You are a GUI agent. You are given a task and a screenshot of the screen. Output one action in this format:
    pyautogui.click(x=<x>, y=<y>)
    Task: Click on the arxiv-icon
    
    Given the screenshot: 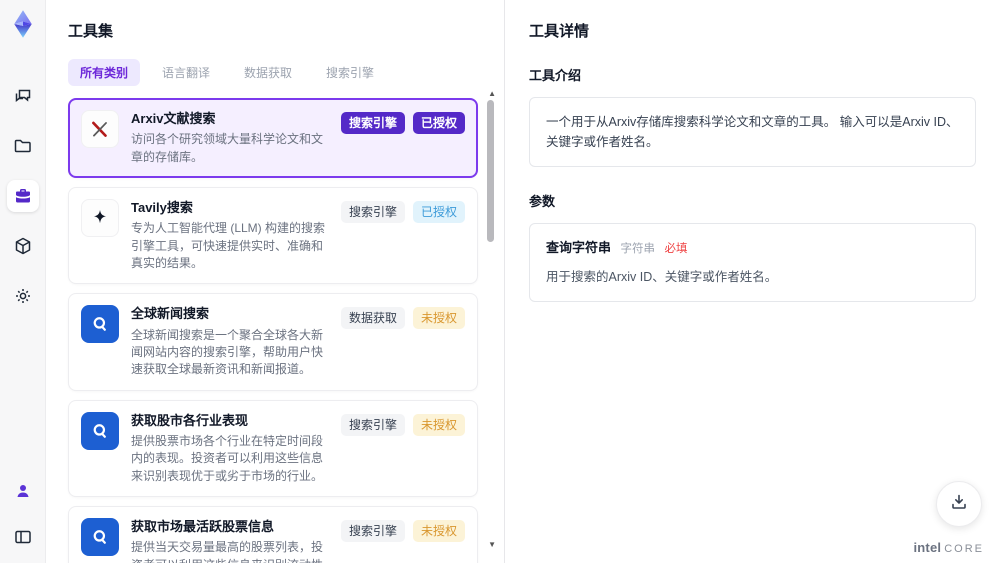 What is the action you would take?
    pyautogui.click(x=100, y=129)
    